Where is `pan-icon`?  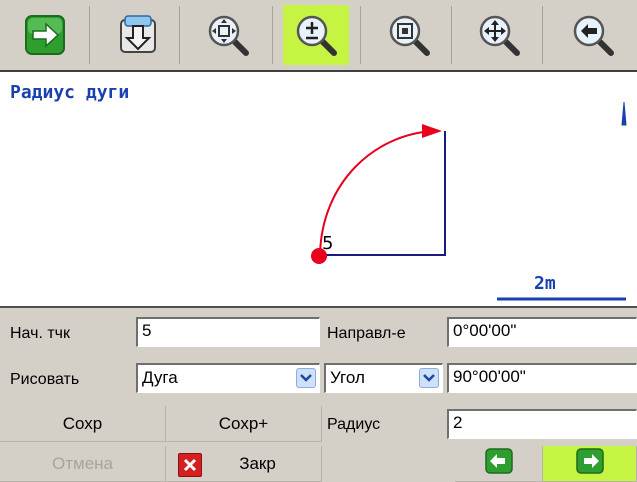 pan-icon is located at coordinates (499, 35).